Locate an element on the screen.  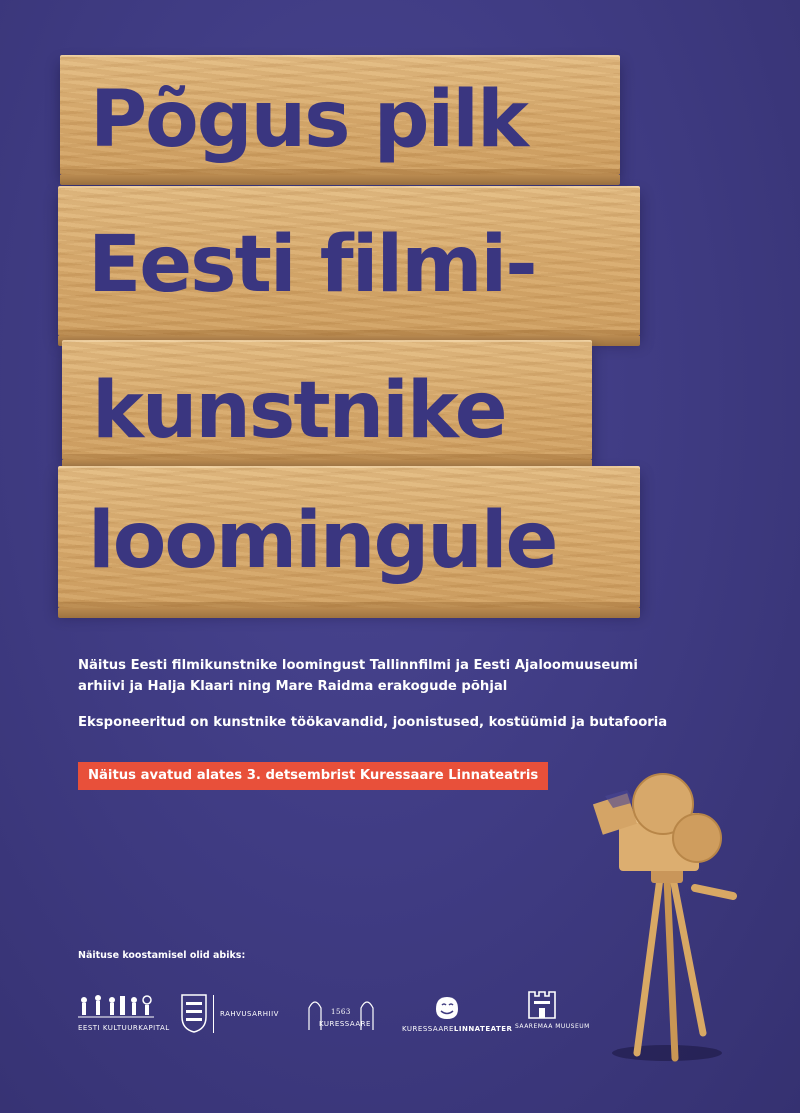
logo-label-kultuurkapital: EESTI KULTUURKAPITAL is located at coordinates (124, 1028).